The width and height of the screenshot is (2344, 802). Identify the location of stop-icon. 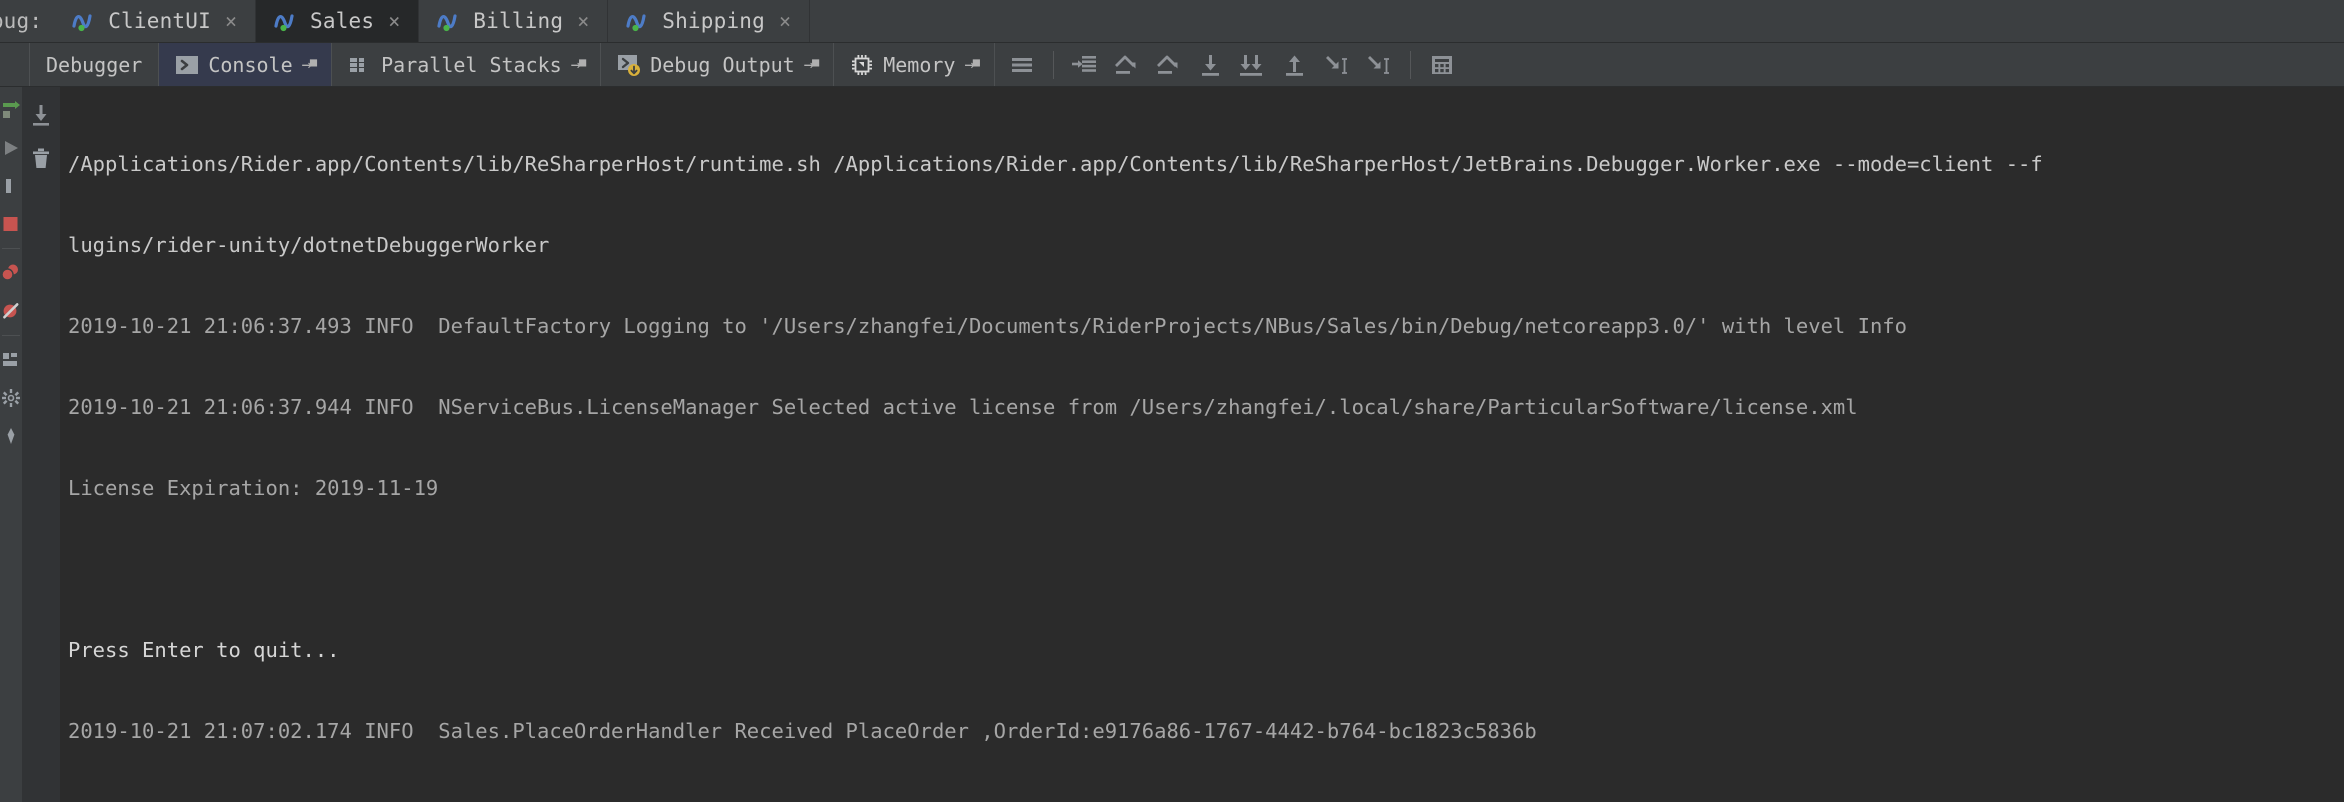
(11, 224).